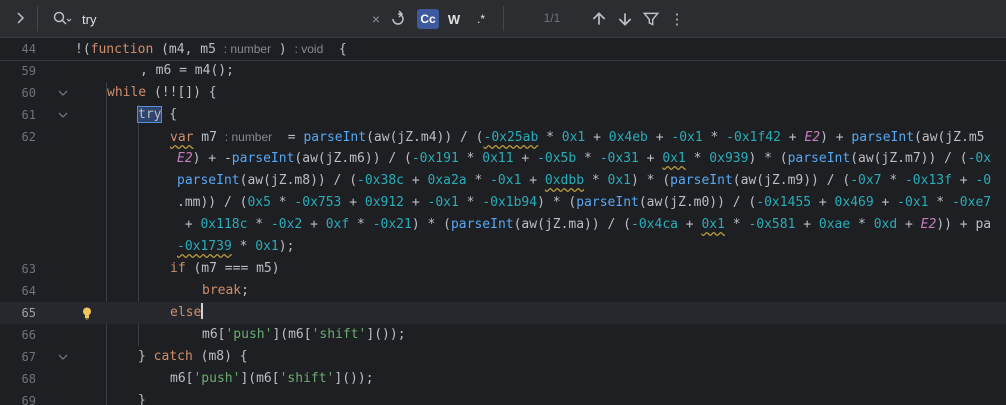 This screenshot has width=1006, height=405. What do you see at coordinates (28, 71) in the screenshot?
I see `line-number: 59` at bounding box center [28, 71].